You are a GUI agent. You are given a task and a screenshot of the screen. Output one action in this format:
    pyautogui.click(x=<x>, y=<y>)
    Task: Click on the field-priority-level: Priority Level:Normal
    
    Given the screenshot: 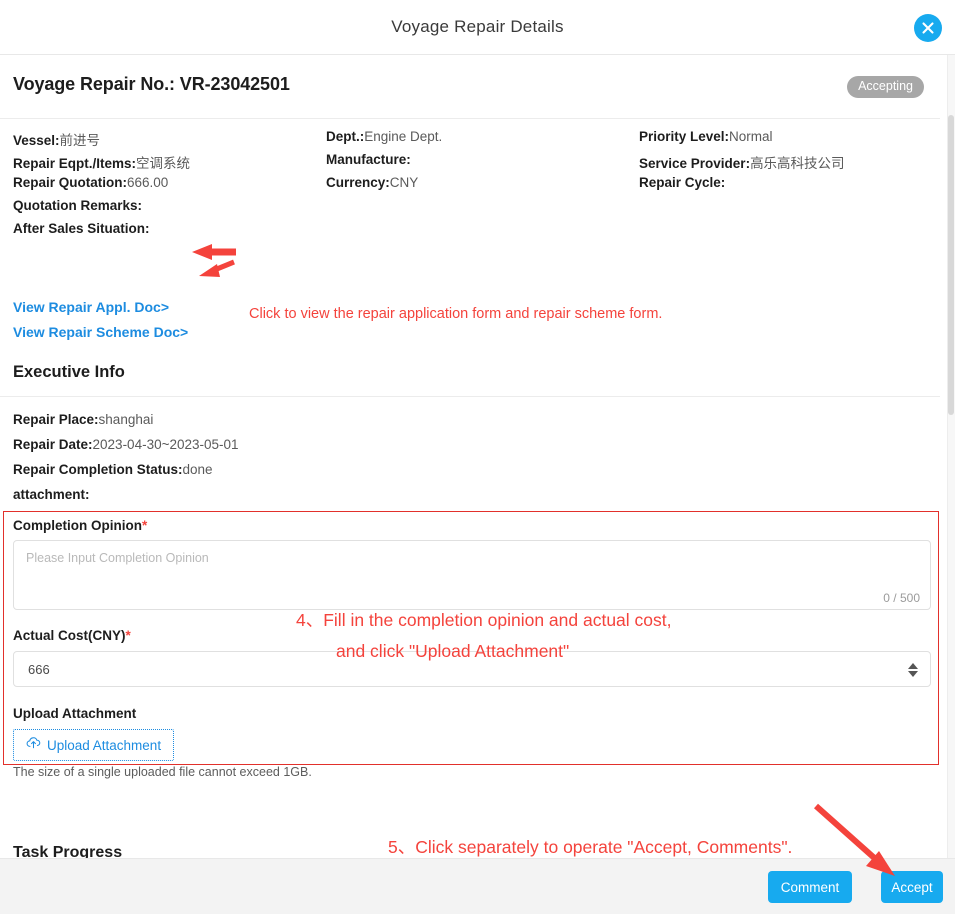 What is the action you would take?
    pyautogui.click(x=706, y=136)
    